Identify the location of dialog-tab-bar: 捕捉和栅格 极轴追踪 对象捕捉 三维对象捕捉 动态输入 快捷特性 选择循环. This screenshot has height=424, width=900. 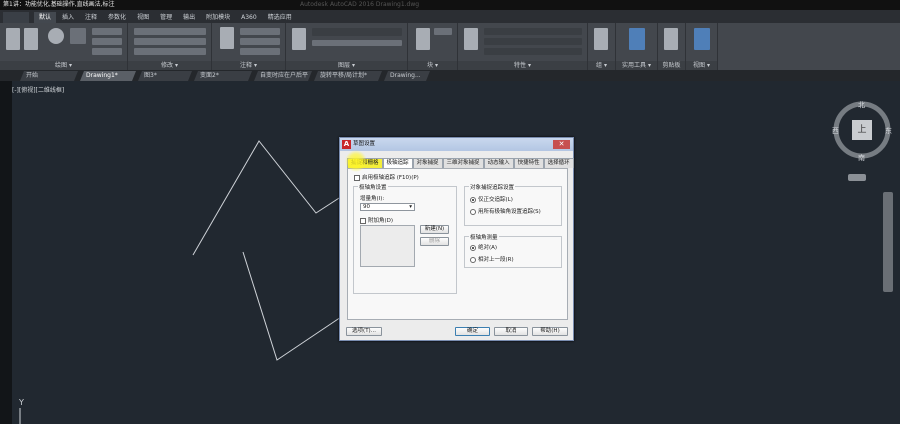
(460, 163).